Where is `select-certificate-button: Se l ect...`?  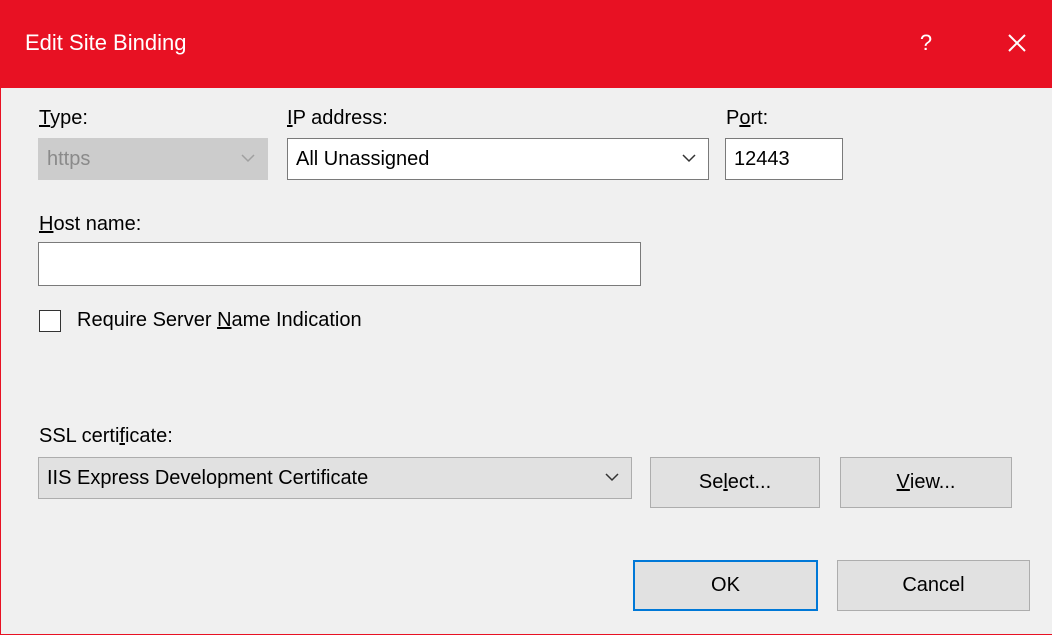 select-certificate-button: Se l ect... is located at coordinates (735, 482).